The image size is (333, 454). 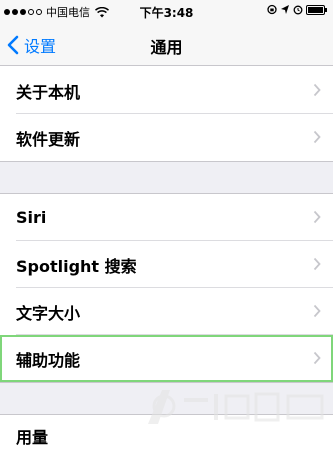 I want to click on row-label: Spotlight 搜索, so click(x=76, y=266).